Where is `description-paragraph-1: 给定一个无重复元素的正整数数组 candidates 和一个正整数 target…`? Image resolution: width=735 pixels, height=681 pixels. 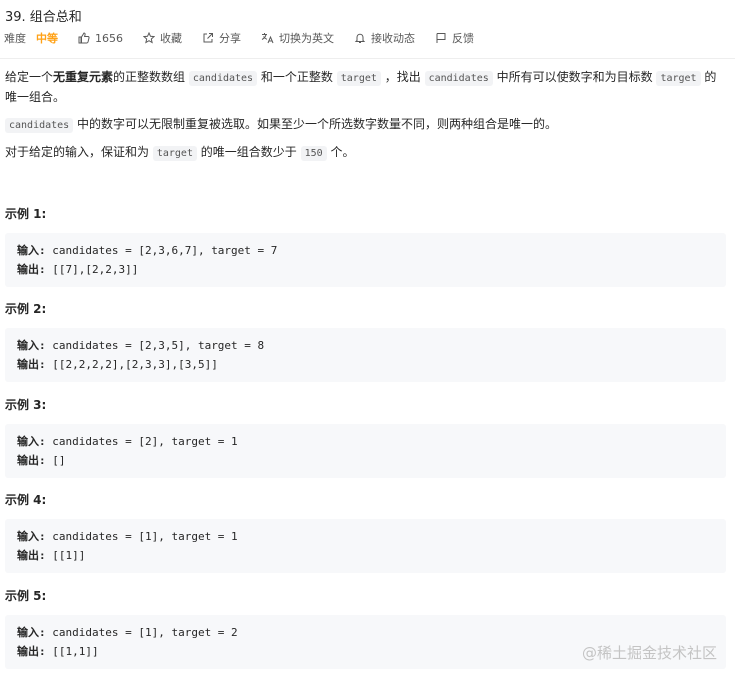 description-paragraph-1: 给定一个无重复元素的正整数数组 candidates 和一个正整数 target… is located at coordinates (366, 87).